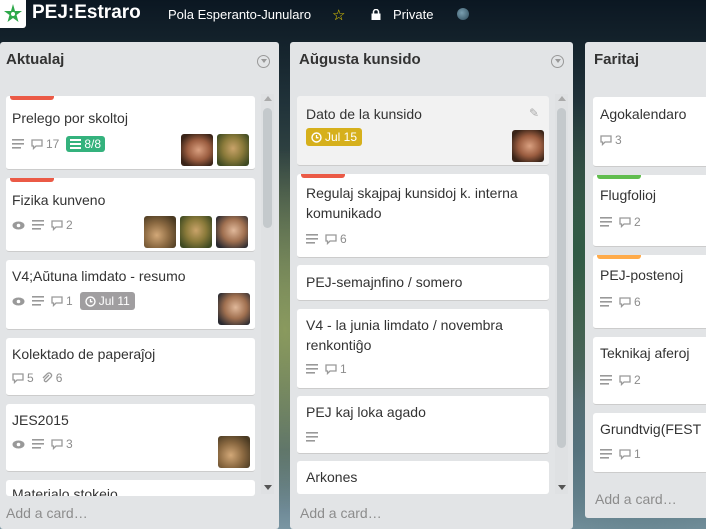 This screenshot has height=529, width=706. Describe the element at coordinates (45, 144) in the screenshot. I see `comment-badge: 17` at that location.